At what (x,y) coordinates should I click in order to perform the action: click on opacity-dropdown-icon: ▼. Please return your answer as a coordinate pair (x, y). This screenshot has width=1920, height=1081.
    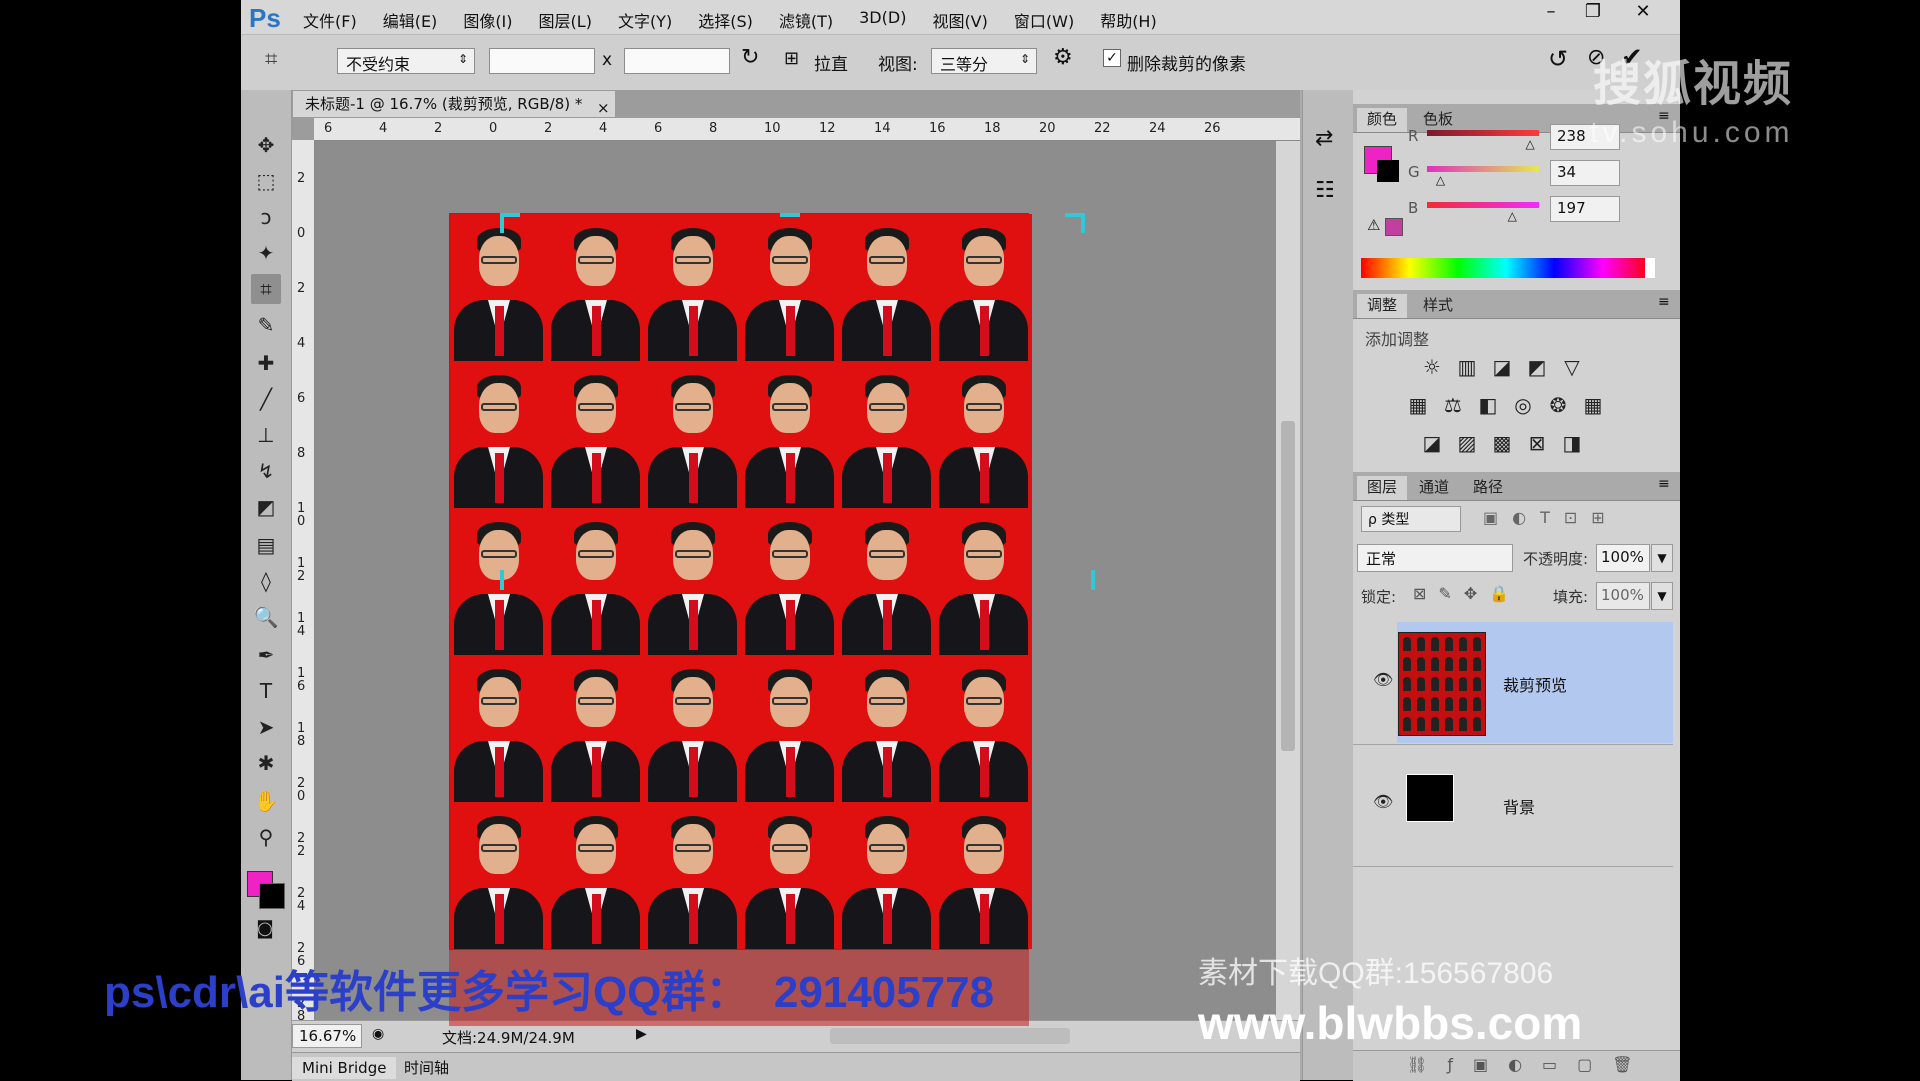
    Looking at the image, I should click on (1662, 558).